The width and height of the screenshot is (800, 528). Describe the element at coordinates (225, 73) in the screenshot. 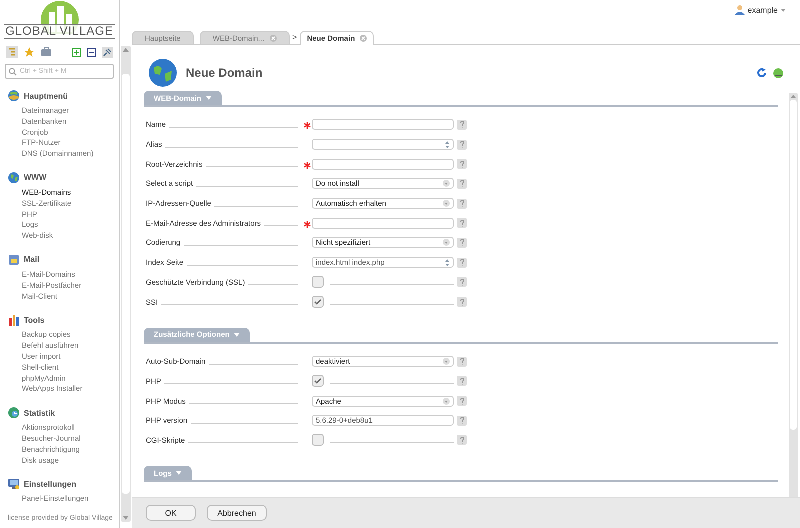

I see `page-title: Neue Domain` at that location.